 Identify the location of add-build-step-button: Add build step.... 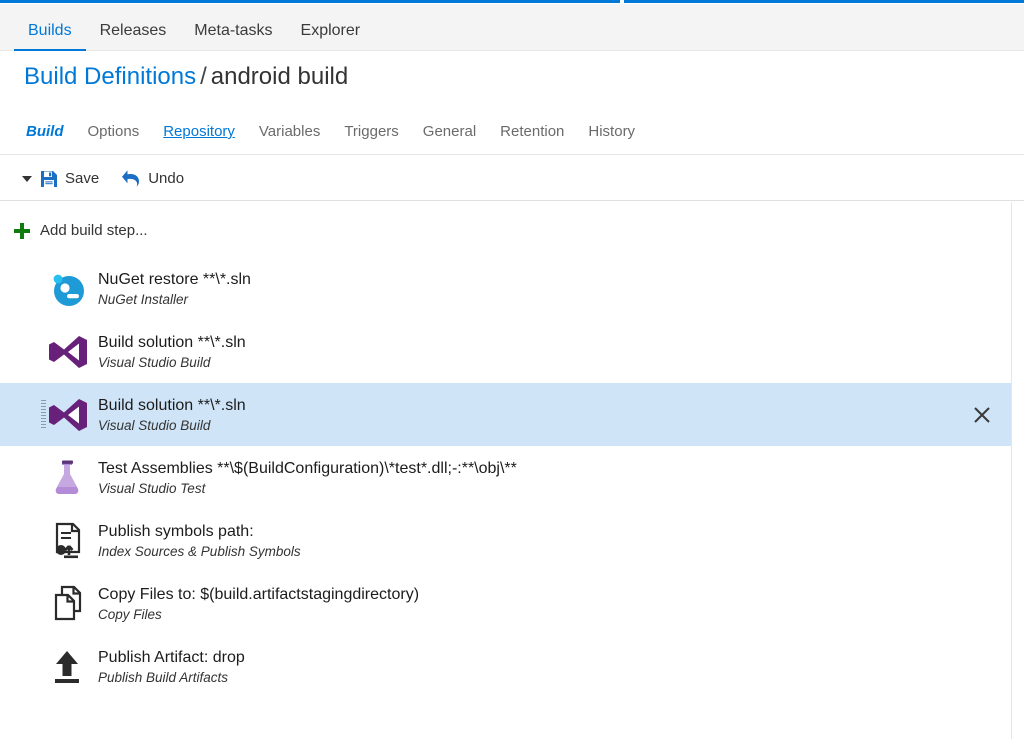
(505, 220).